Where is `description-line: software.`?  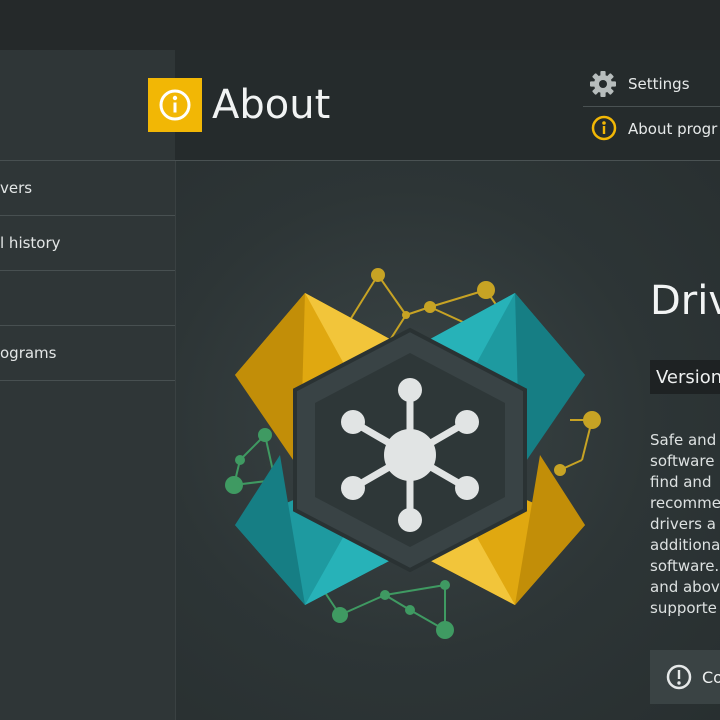
description-line: software. is located at coordinates (685, 566).